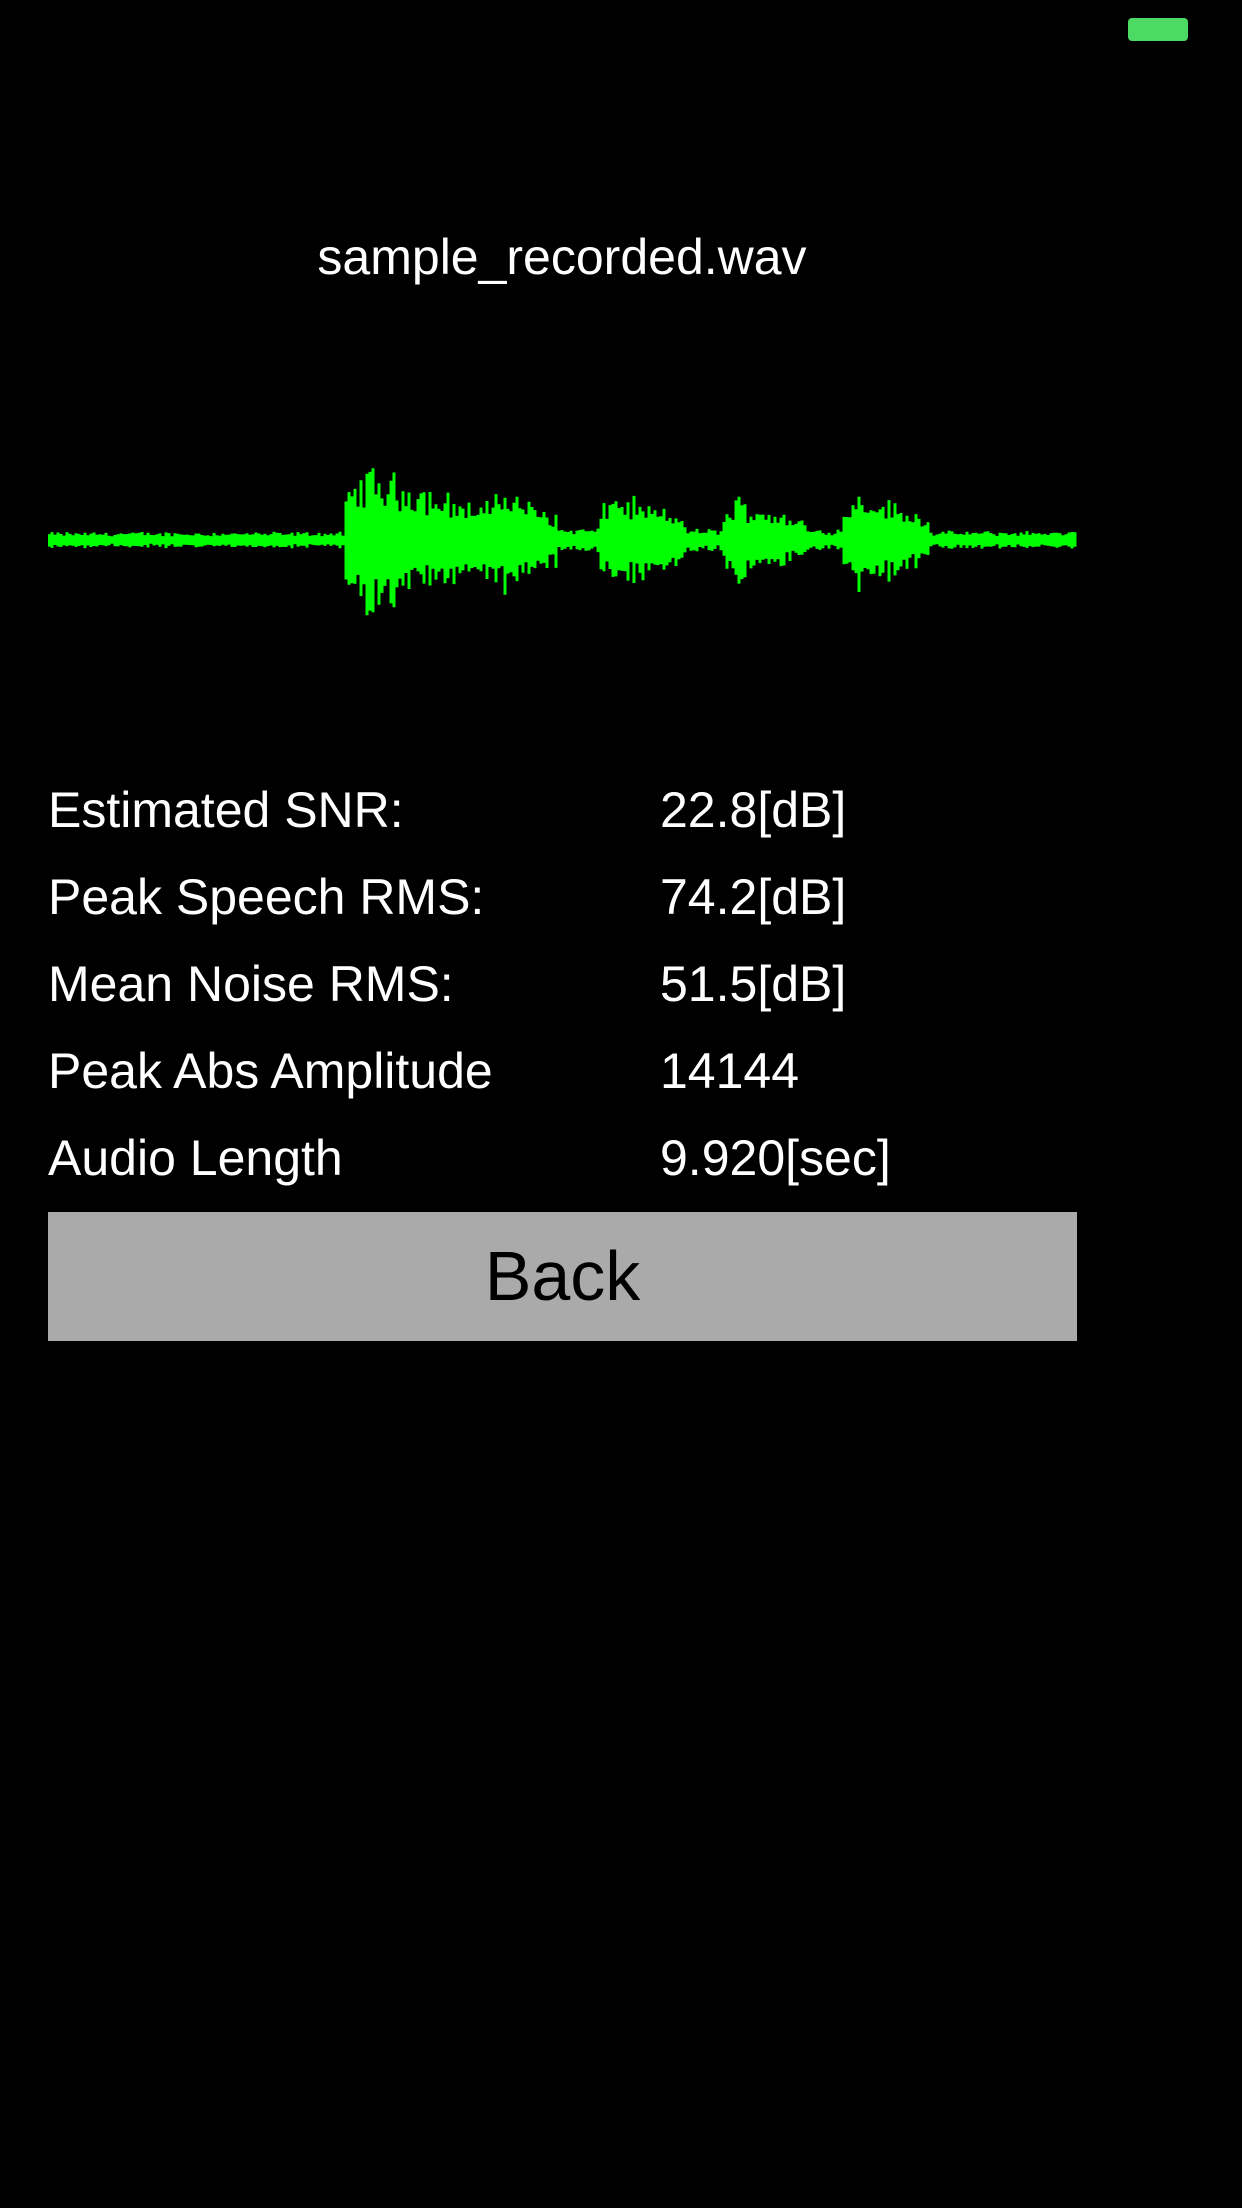 This screenshot has height=2208, width=1242. Describe the element at coordinates (266, 897) in the screenshot. I see `stat-label: Peak Speech RMS:` at that location.